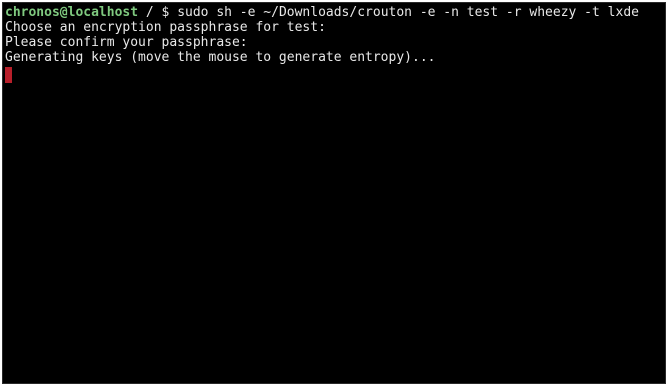 The height and width of the screenshot is (387, 670). I want to click on text-cursor, so click(8, 75).